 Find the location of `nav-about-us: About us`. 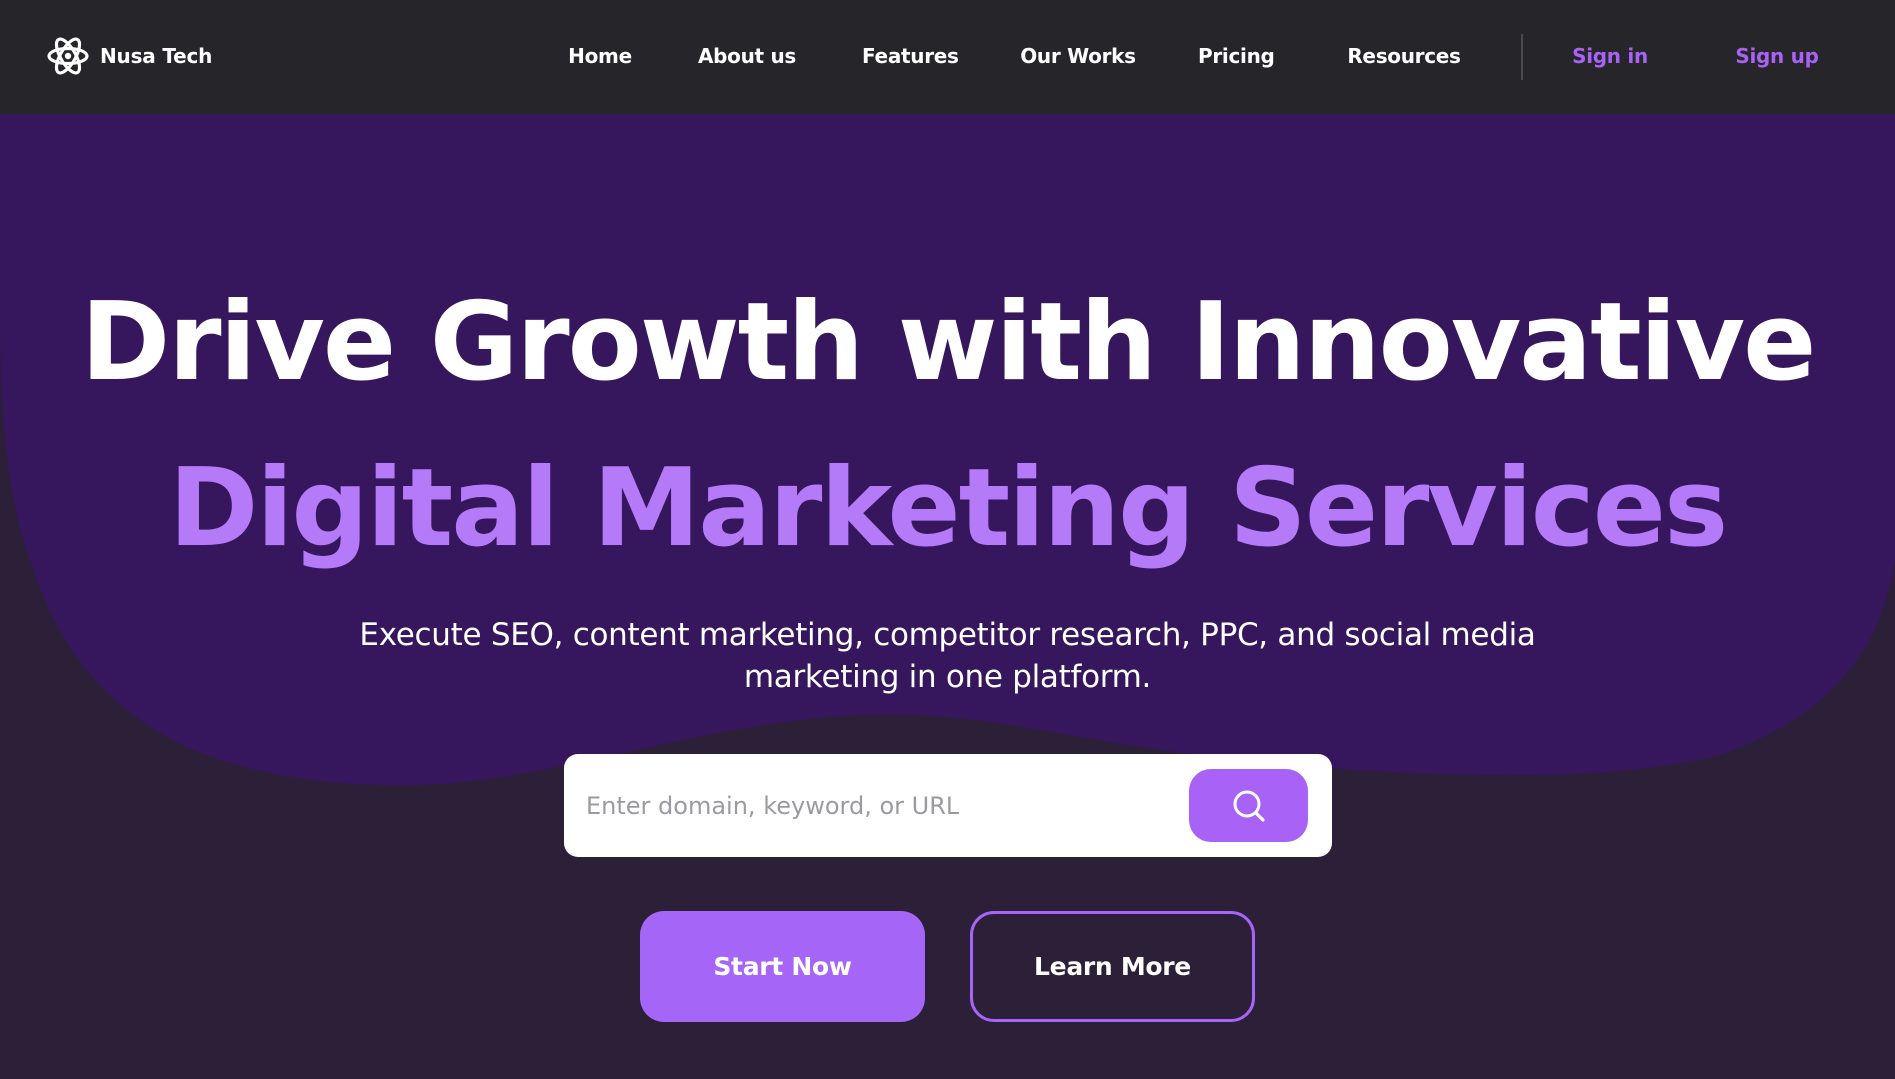

nav-about-us: About us is located at coordinates (747, 56).